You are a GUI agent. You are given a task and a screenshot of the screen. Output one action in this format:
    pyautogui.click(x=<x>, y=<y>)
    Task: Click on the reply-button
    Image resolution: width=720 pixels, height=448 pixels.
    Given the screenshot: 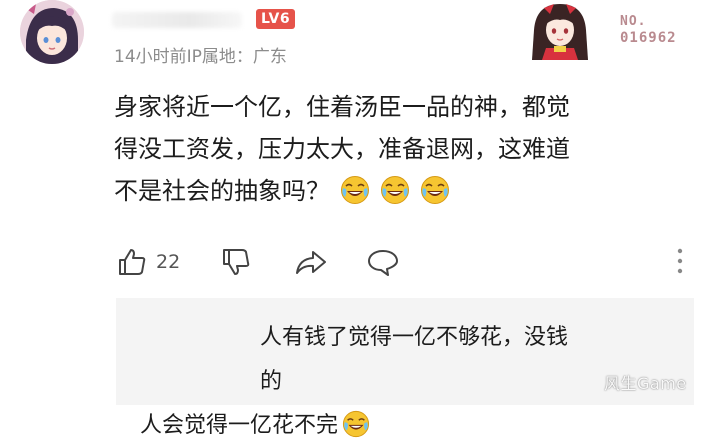 What is the action you would take?
    pyautogui.click(x=383, y=262)
    